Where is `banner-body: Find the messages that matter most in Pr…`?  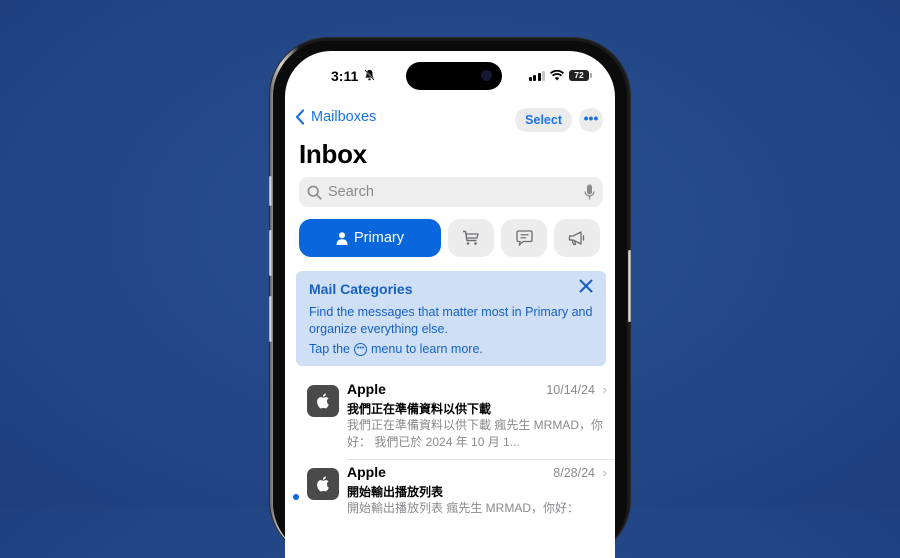
banner-body: Find the messages that matter most in Pr… is located at coordinates (451, 320).